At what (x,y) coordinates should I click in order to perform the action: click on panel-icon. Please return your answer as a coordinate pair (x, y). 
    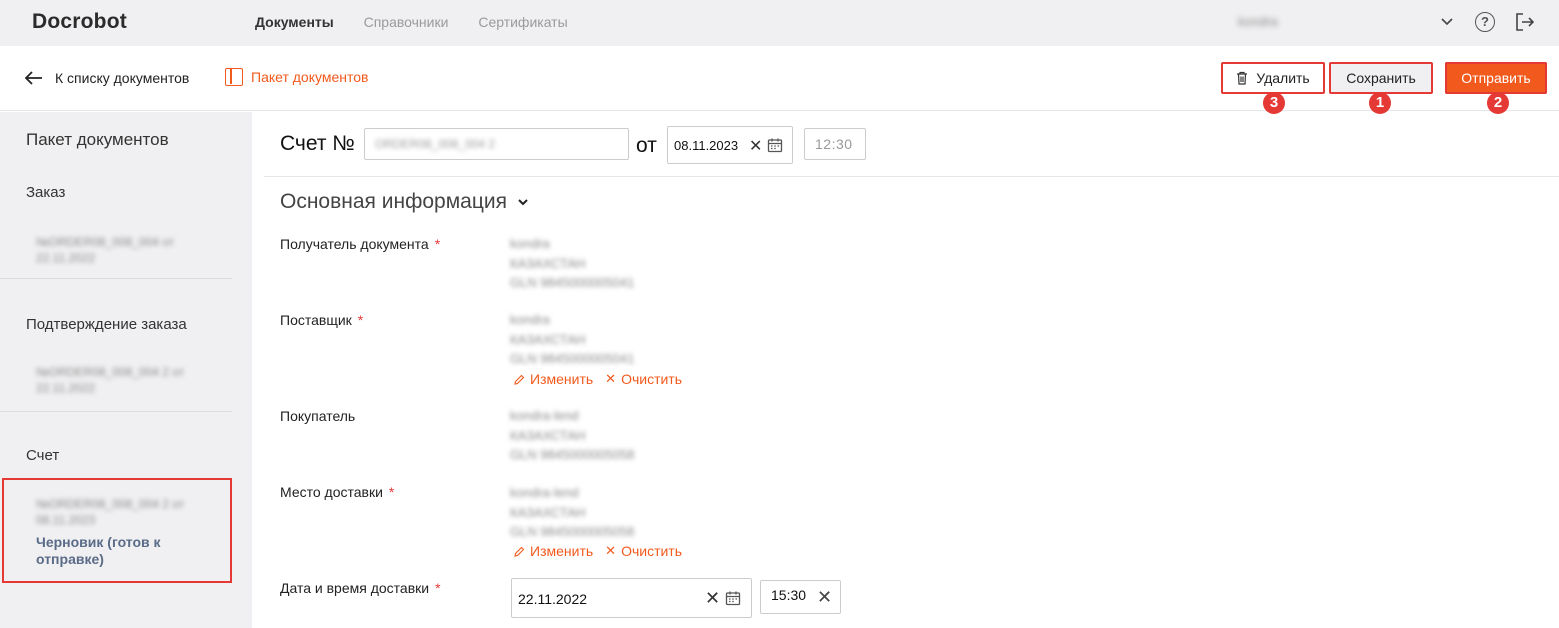
    Looking at the image, I should click on (234, 77).